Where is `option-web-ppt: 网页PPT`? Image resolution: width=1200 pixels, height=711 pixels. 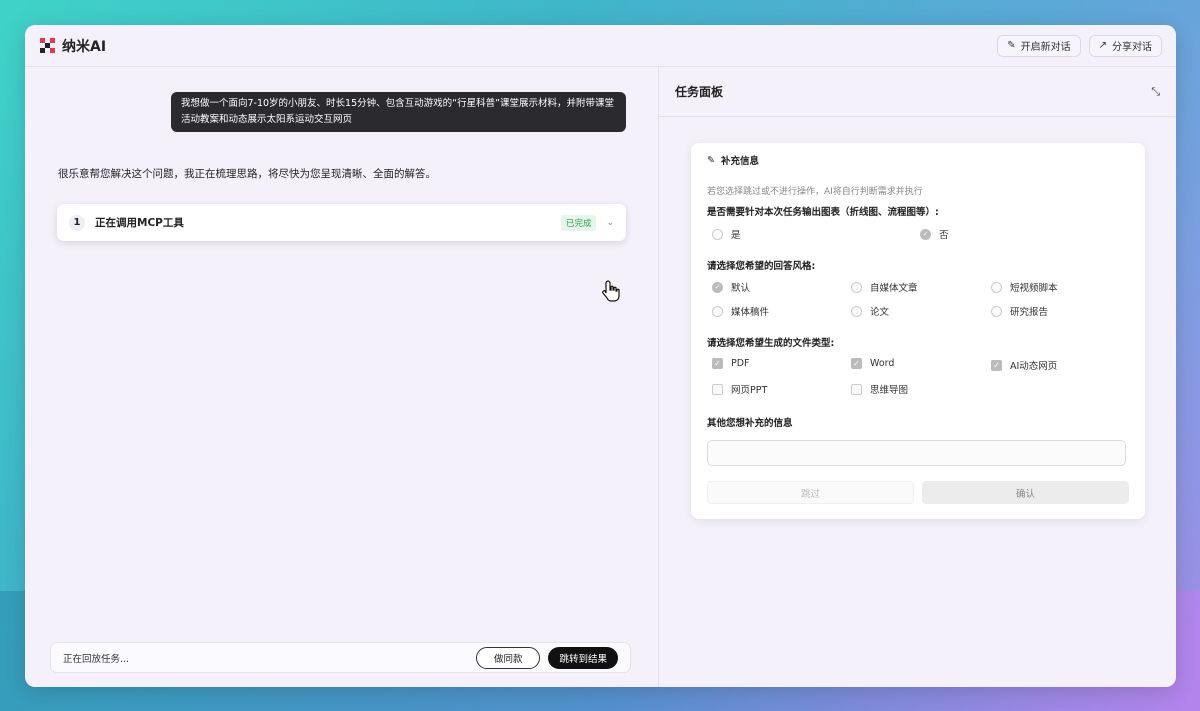 option-web-ppt: 网页PPT is located at coordinates (739, 389).